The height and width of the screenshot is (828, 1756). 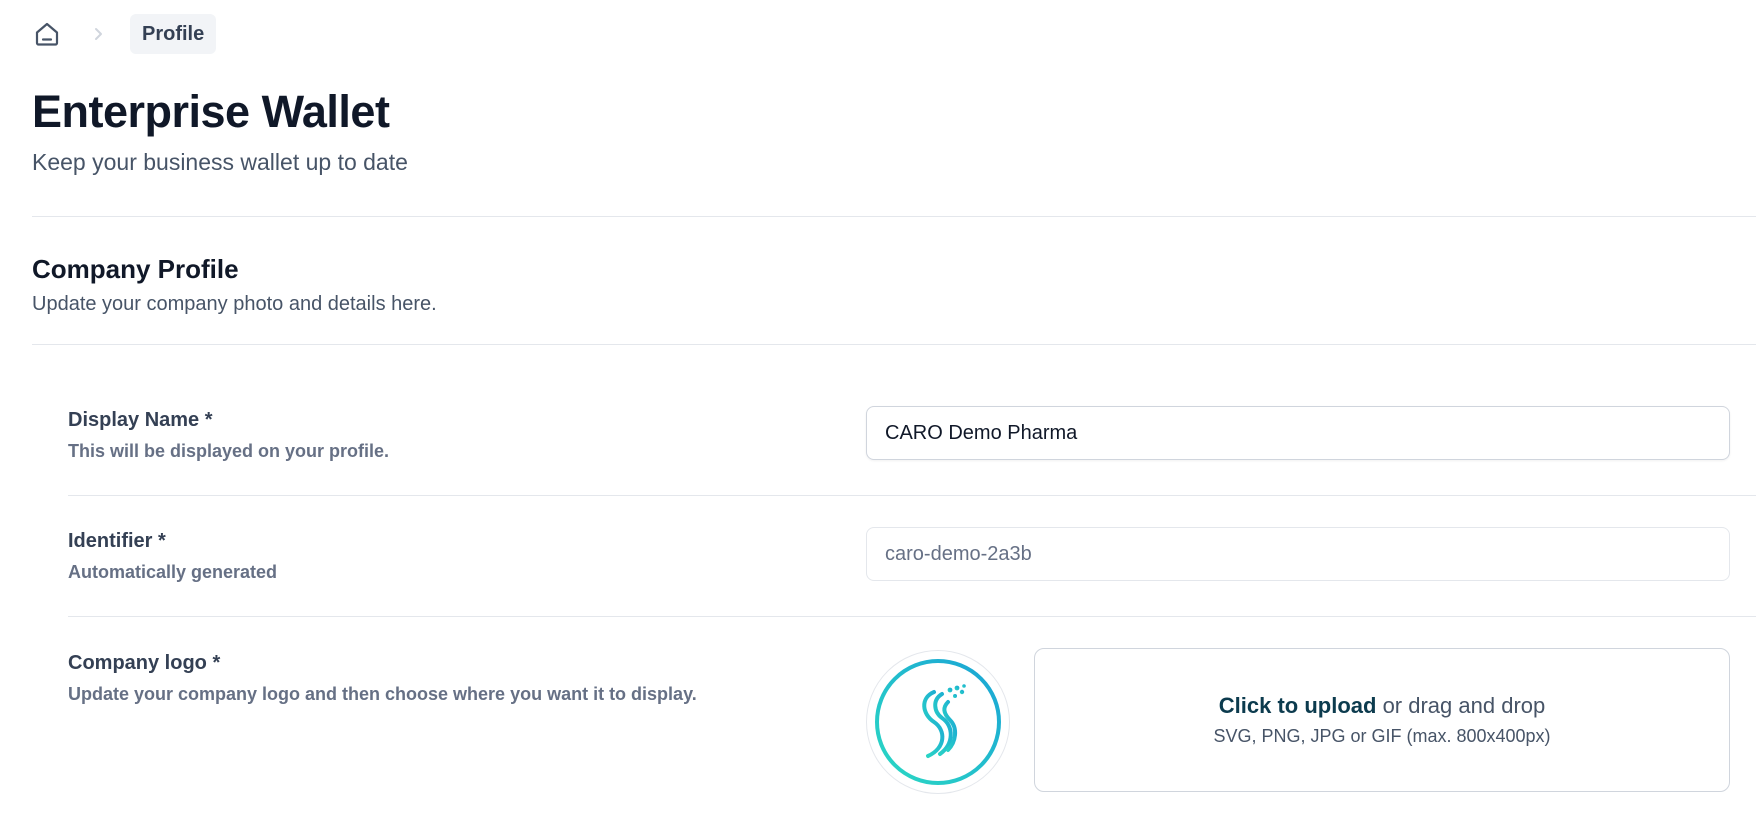 What do you see at coordinates (1382, 736) in the screenshot?
I see `upload-format-hint: SVG, PNG, JPG or GIF (max. 800x400px)` at bounding box center [1382, 736].